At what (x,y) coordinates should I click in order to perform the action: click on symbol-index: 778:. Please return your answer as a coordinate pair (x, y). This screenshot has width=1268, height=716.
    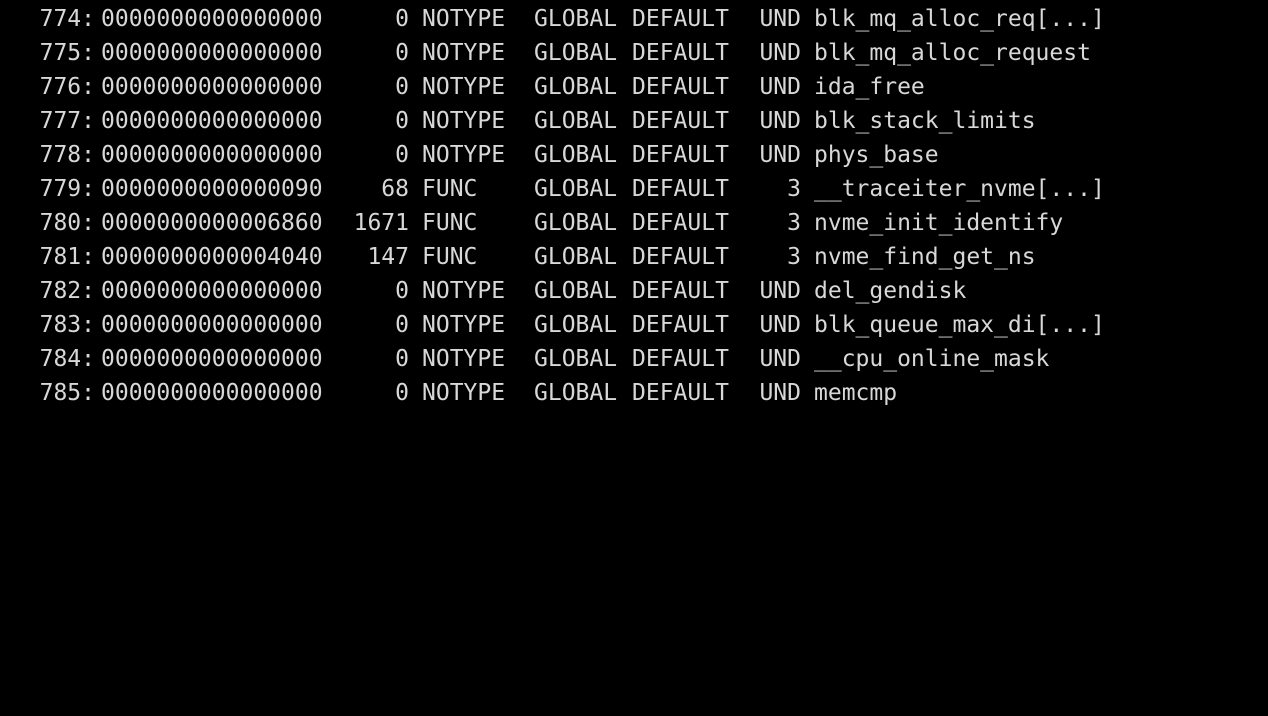
    Looking at the image, I should click on (67, 155).